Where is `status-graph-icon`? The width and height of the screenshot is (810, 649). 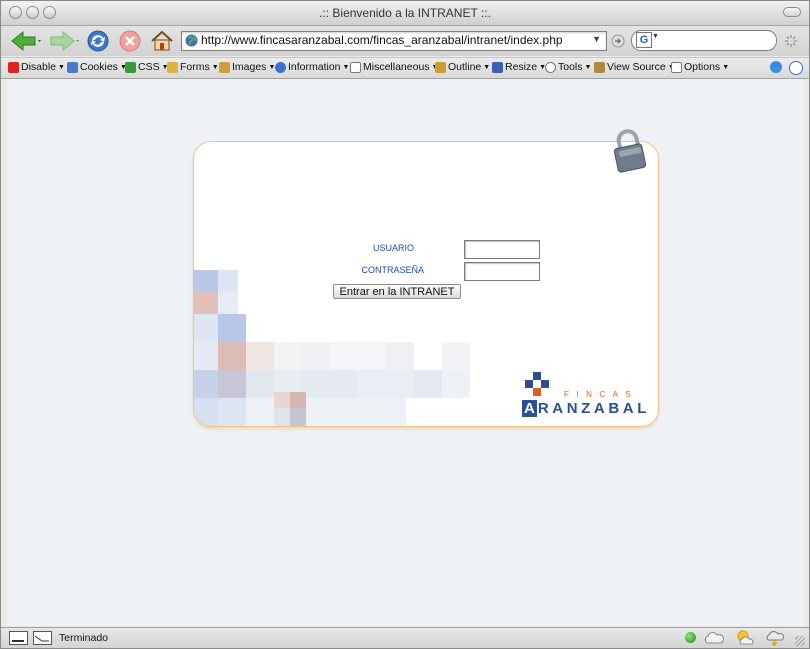 status-graph-icon is located at coordinates (42, 638).